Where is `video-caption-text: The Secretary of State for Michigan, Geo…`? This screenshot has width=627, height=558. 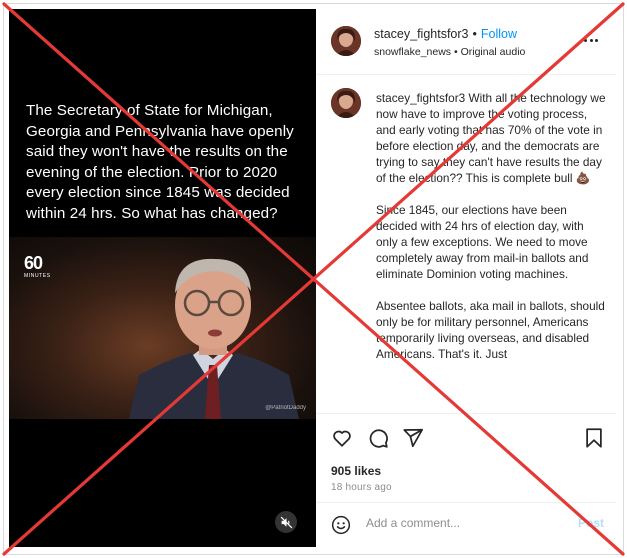
video-caption-text: The Secretary of State for Michigan, Geo… is located at coordinates (160, 162).